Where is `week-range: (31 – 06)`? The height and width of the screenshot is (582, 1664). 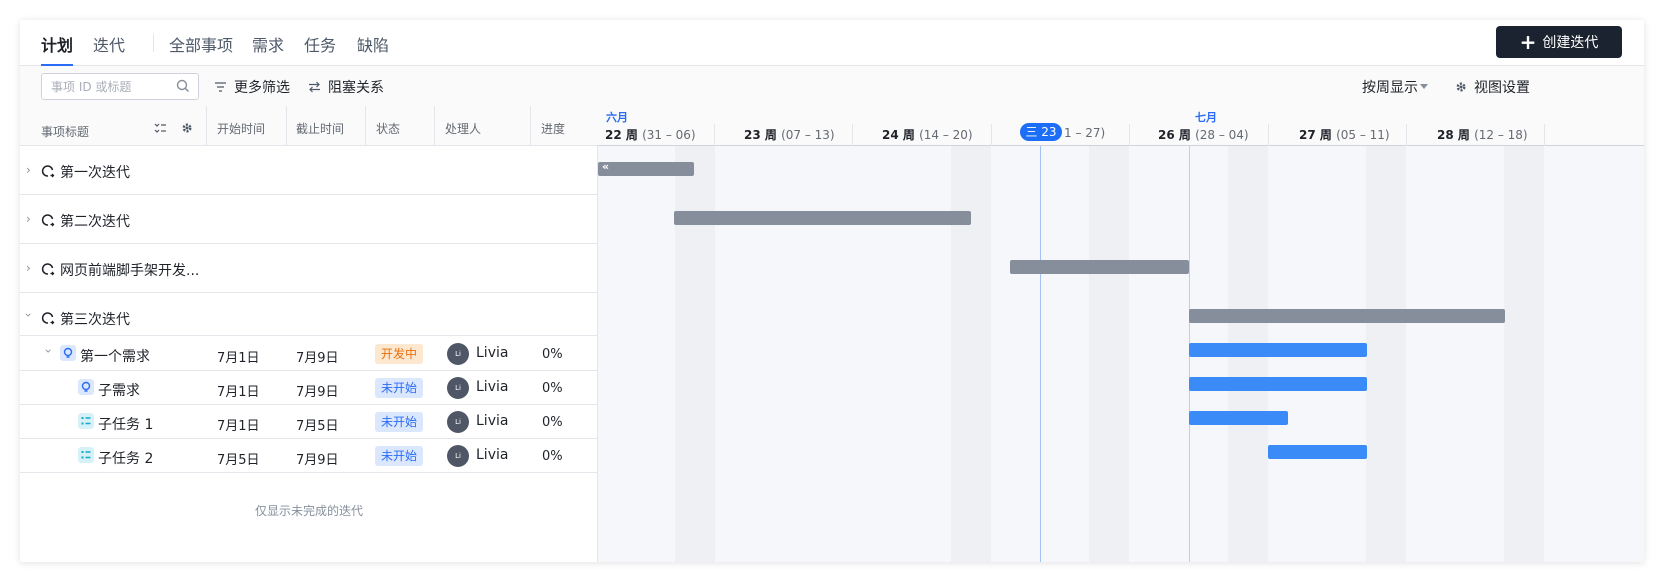
week-range: (31 – 06) is located at coordinates (669, 135).